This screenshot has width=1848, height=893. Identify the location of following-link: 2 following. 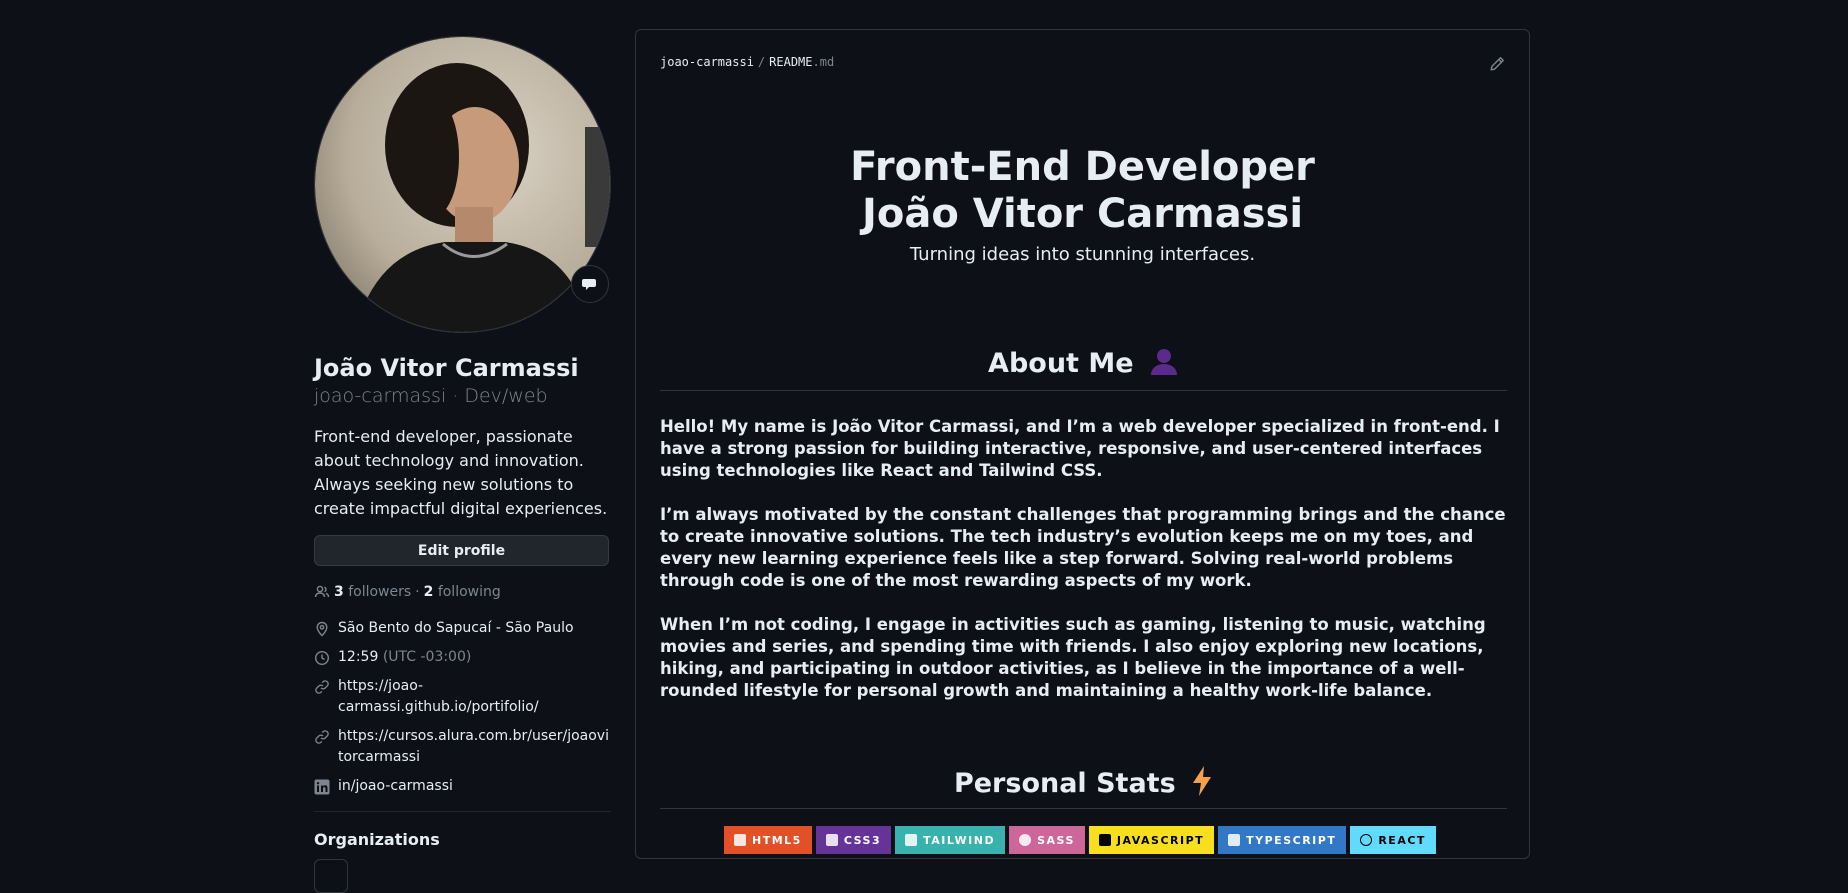
(462, 592).